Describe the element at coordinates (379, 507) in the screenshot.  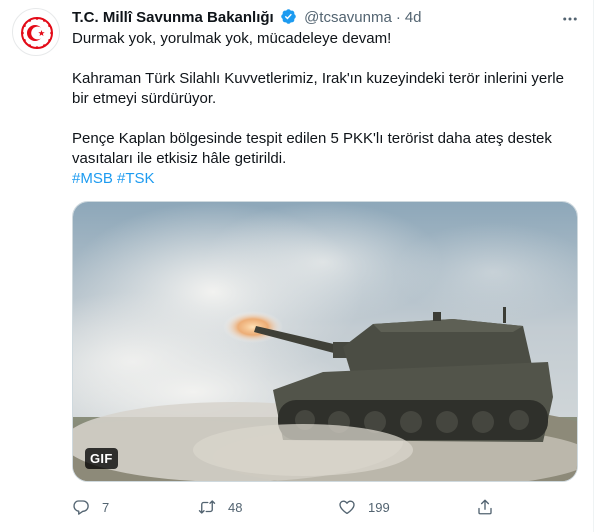
I see `like-count: 199` at that location.